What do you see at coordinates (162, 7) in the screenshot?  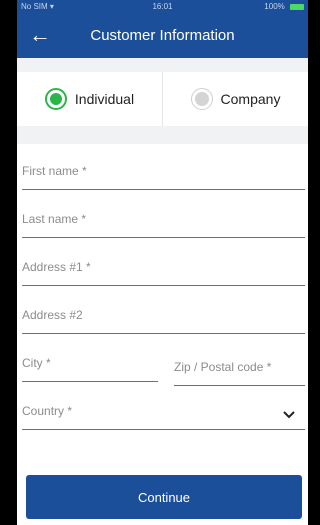 I see `status-bar: No SIM ▾ 16:01 100%` at bounding box center [162, 7].